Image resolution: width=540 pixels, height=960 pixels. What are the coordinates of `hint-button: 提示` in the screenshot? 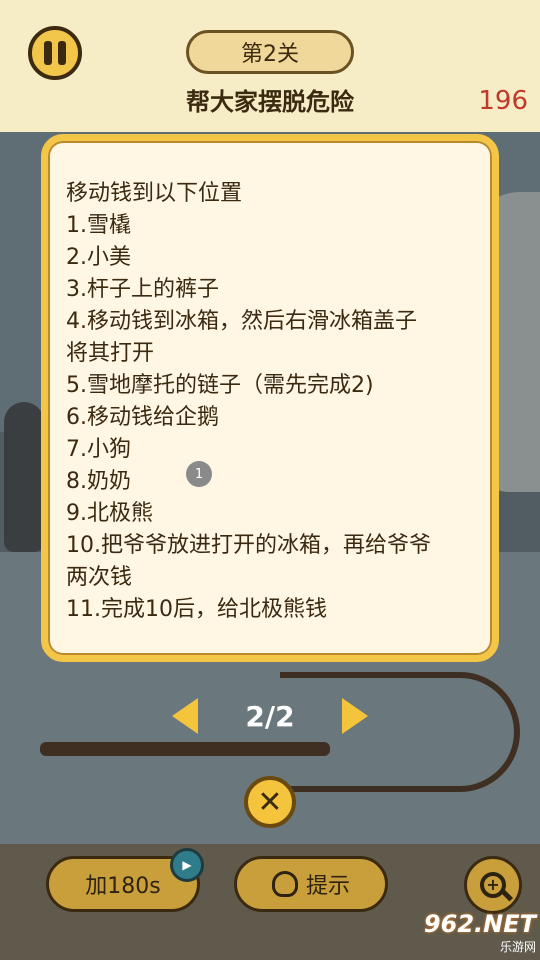 It's located at (311, 884).